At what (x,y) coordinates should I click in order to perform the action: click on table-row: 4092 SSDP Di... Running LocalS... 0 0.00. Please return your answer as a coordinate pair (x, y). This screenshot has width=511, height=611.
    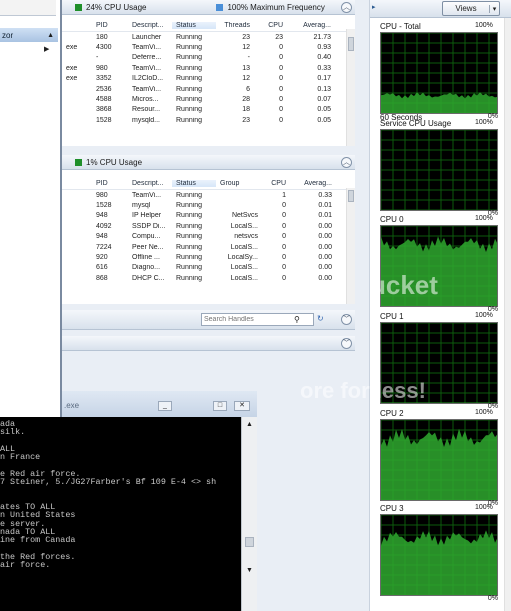
    Looking at the image, I should click on (208, 226).